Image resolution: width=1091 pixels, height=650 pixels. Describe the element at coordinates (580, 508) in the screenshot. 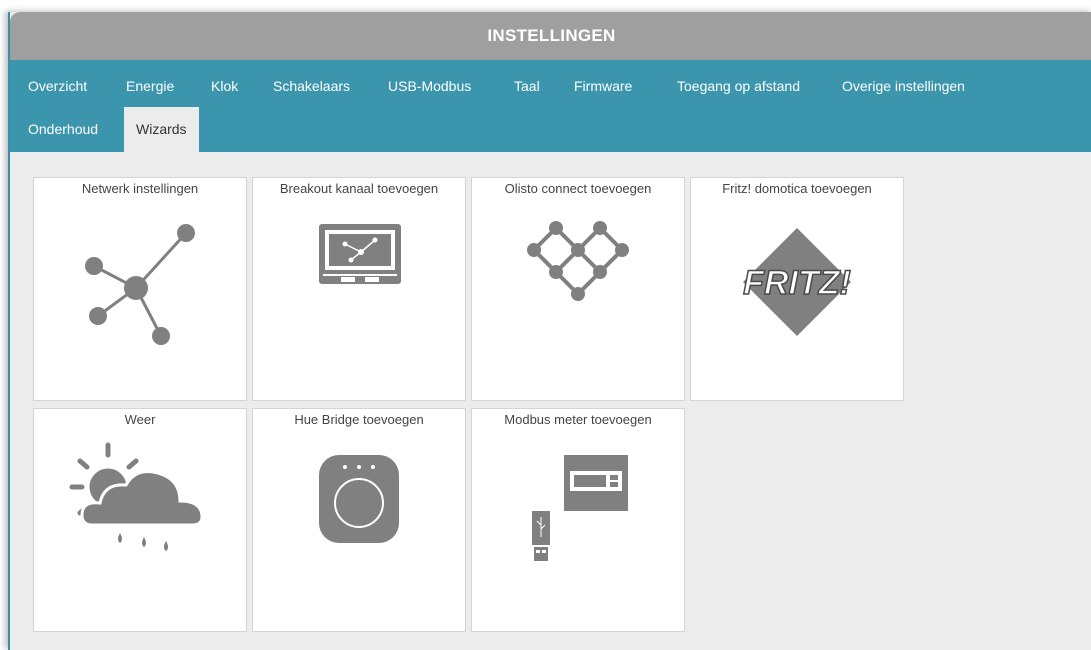

I see `modbus-meter-icon` at that location.